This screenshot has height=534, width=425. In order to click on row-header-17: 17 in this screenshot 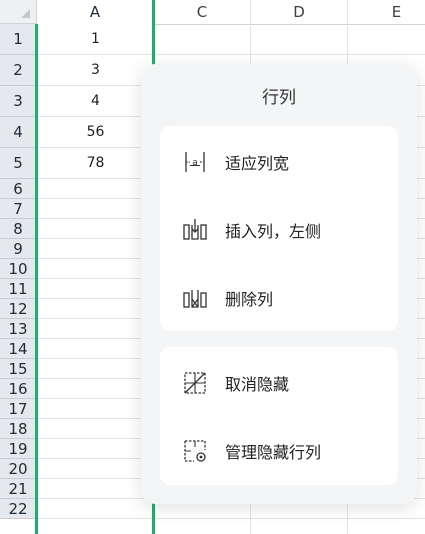, I will do `click(18, 409)`.